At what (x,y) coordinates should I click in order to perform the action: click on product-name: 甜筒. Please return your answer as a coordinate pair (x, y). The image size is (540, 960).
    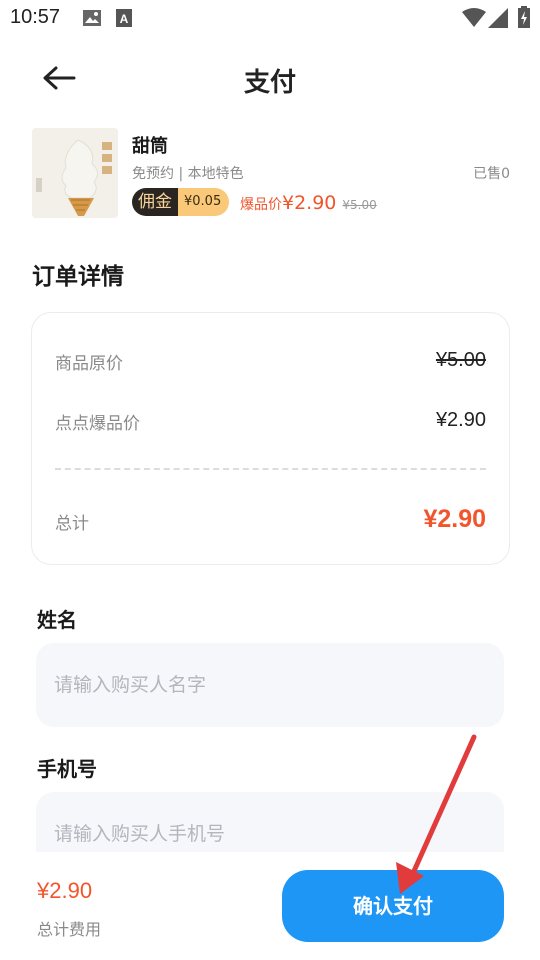
    Looking at the image, I should click on (150, 146).